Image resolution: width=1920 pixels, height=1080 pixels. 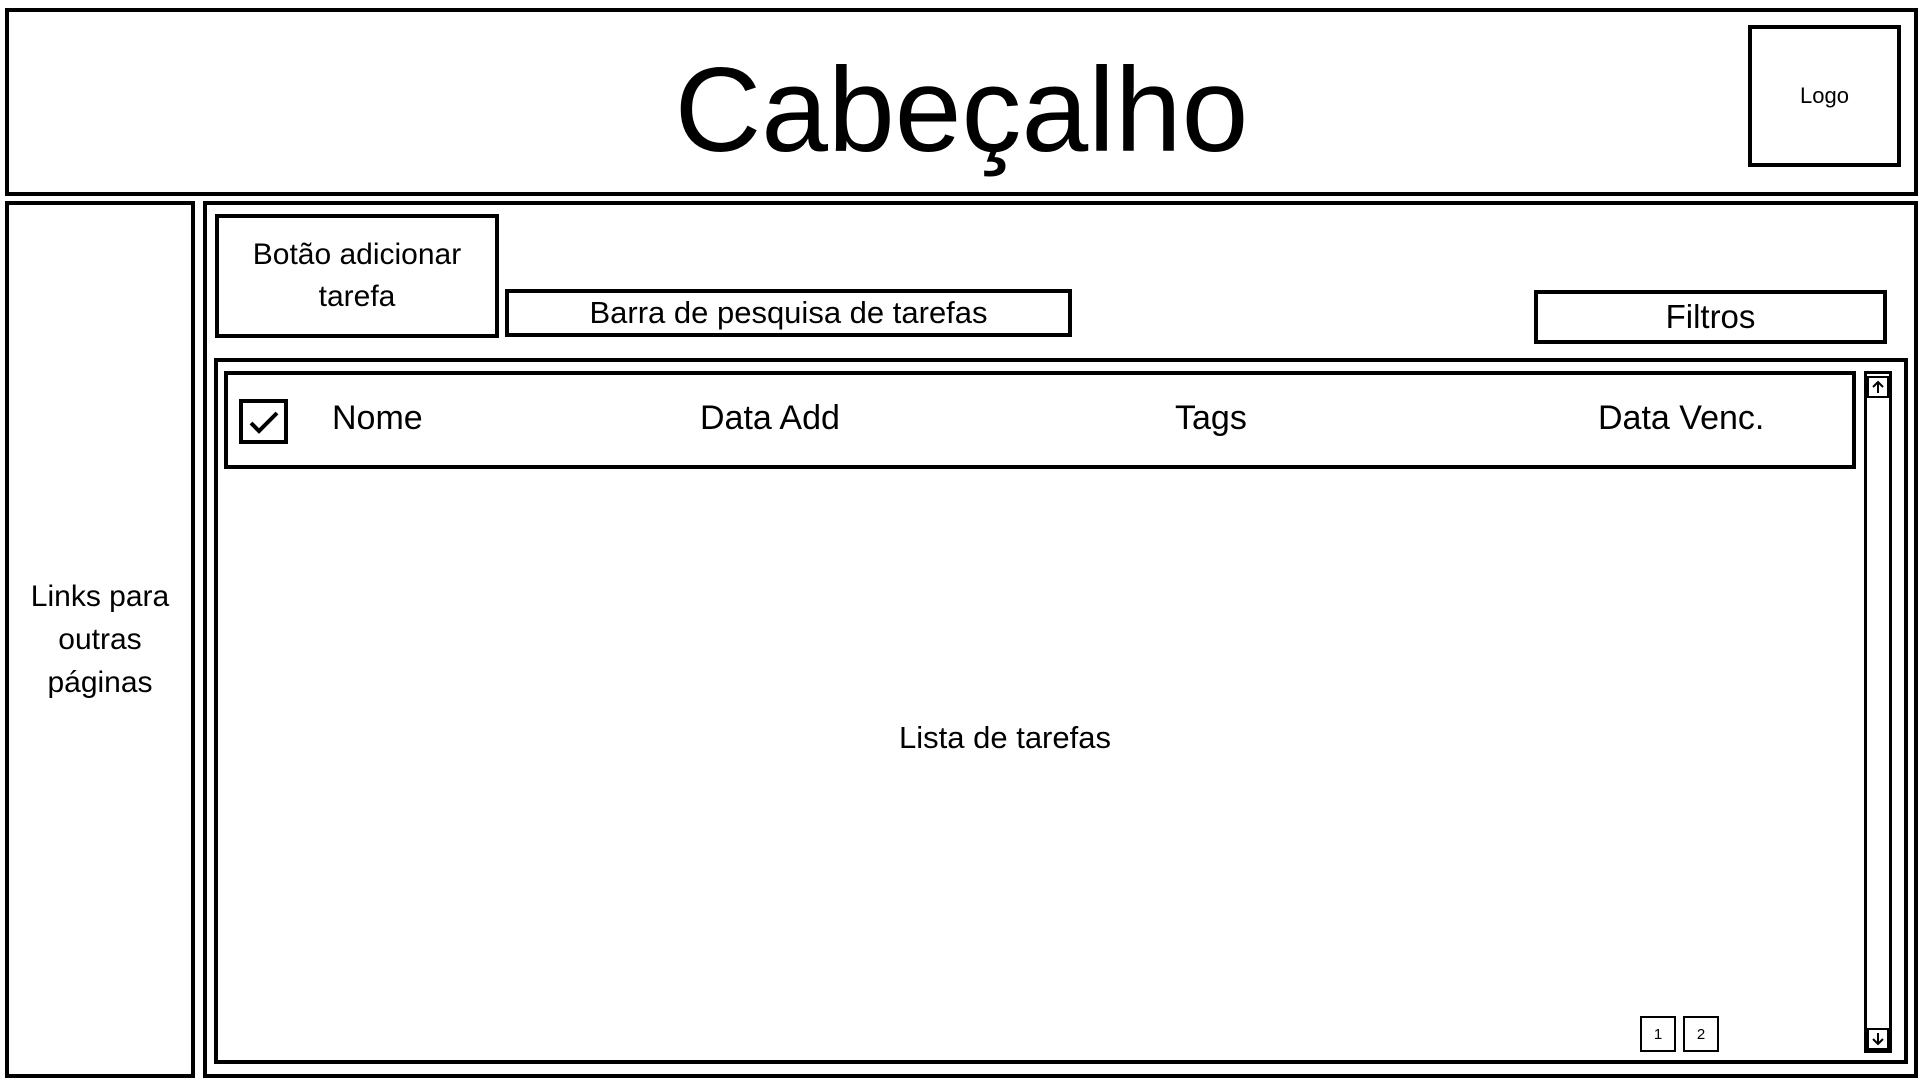 I want to click on scroll-down-button, so click(x=1878, y=1039).